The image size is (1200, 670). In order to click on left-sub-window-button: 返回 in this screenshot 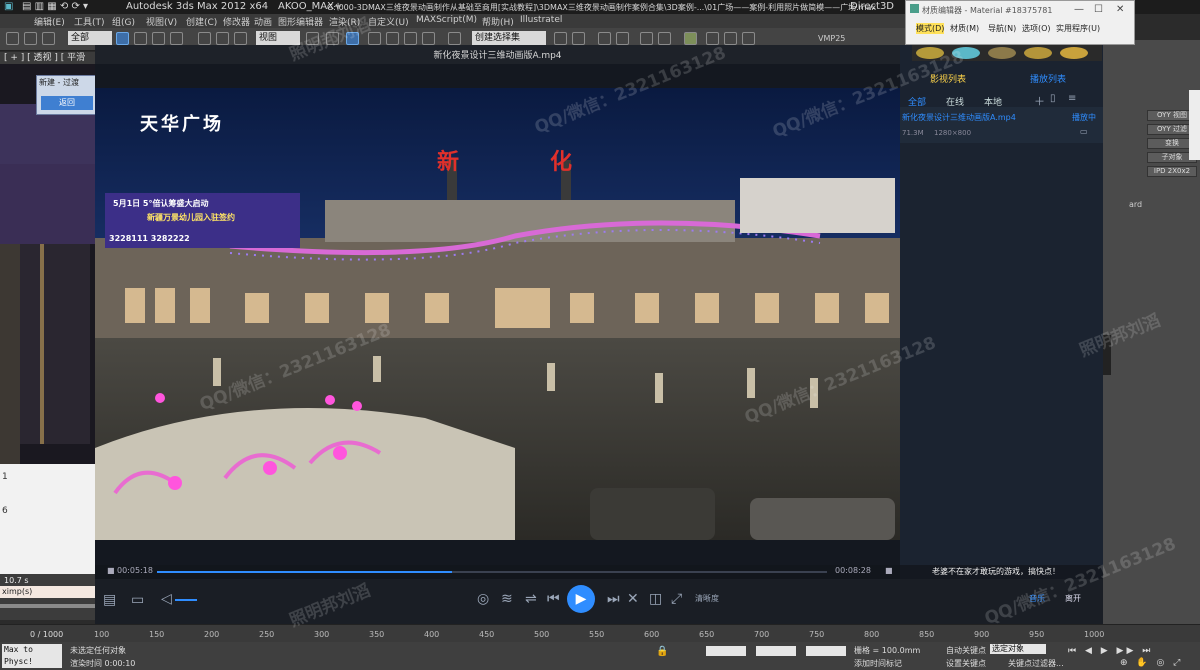, I will do `click(67, 103)`.